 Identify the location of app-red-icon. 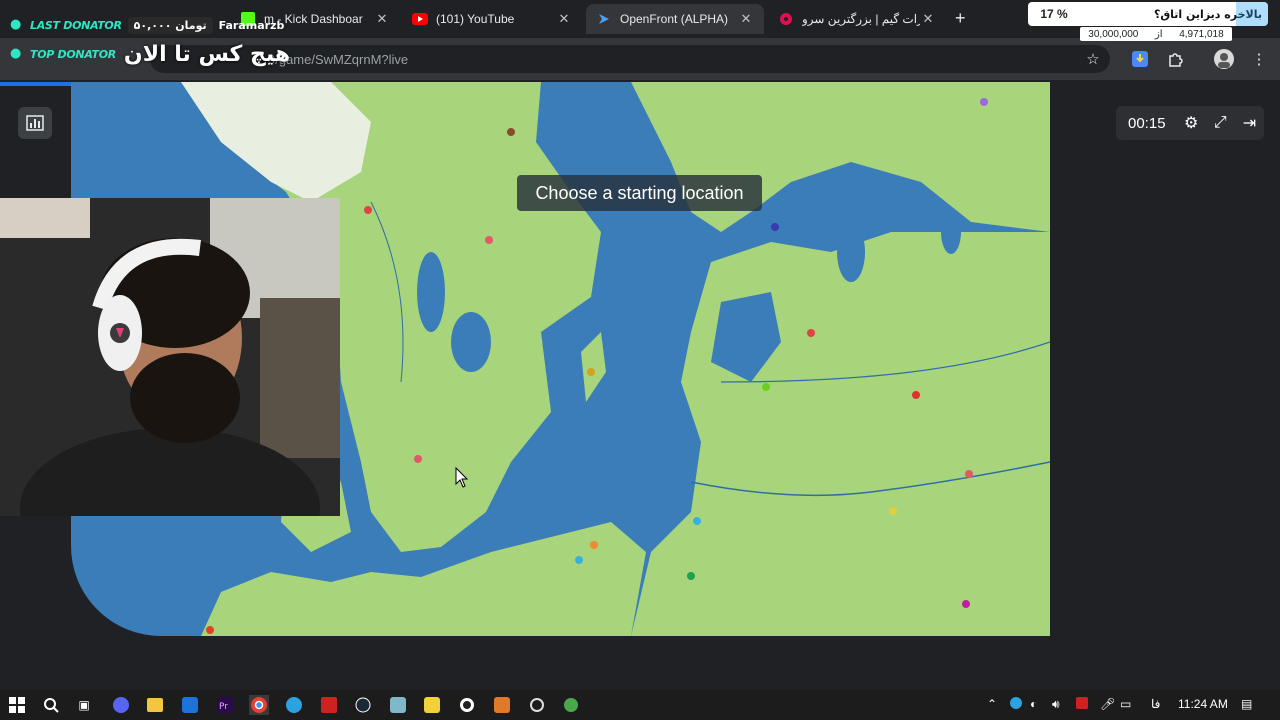
(329, 705).